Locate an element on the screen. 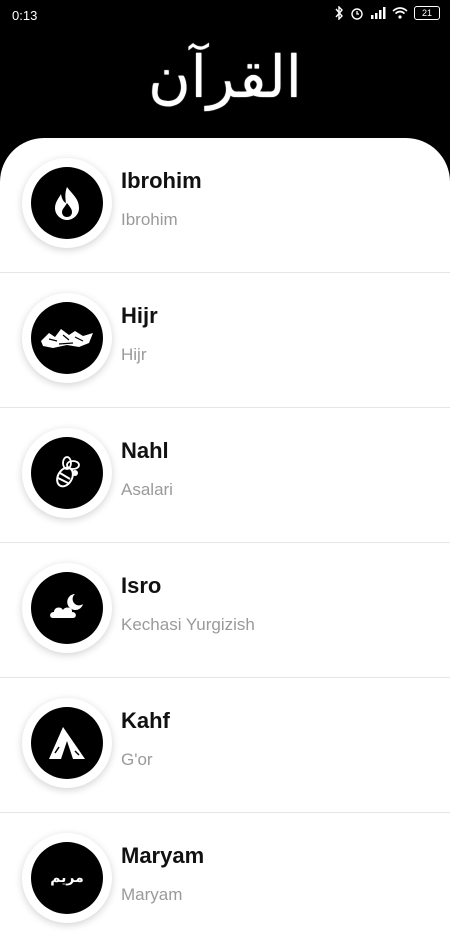 This screenshot has width=450, height=938. status-bar: 0:13 21 is located at coordinates (225, 15).